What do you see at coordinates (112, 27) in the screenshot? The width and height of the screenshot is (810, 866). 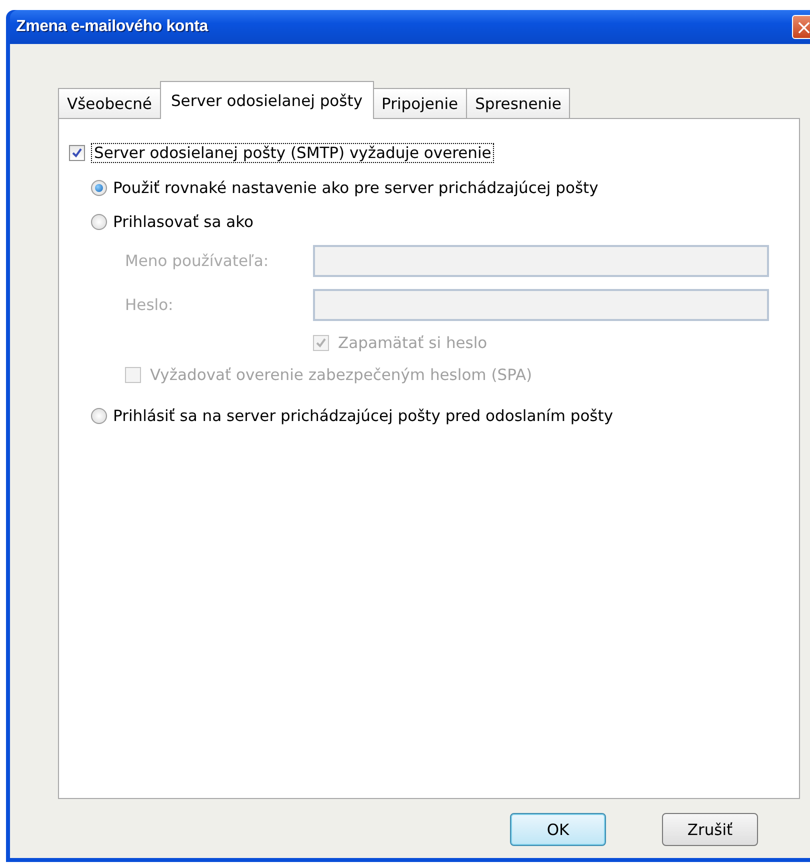 I see `window-title: Zmena e-mailového konta` at bounding box center [112, 27].